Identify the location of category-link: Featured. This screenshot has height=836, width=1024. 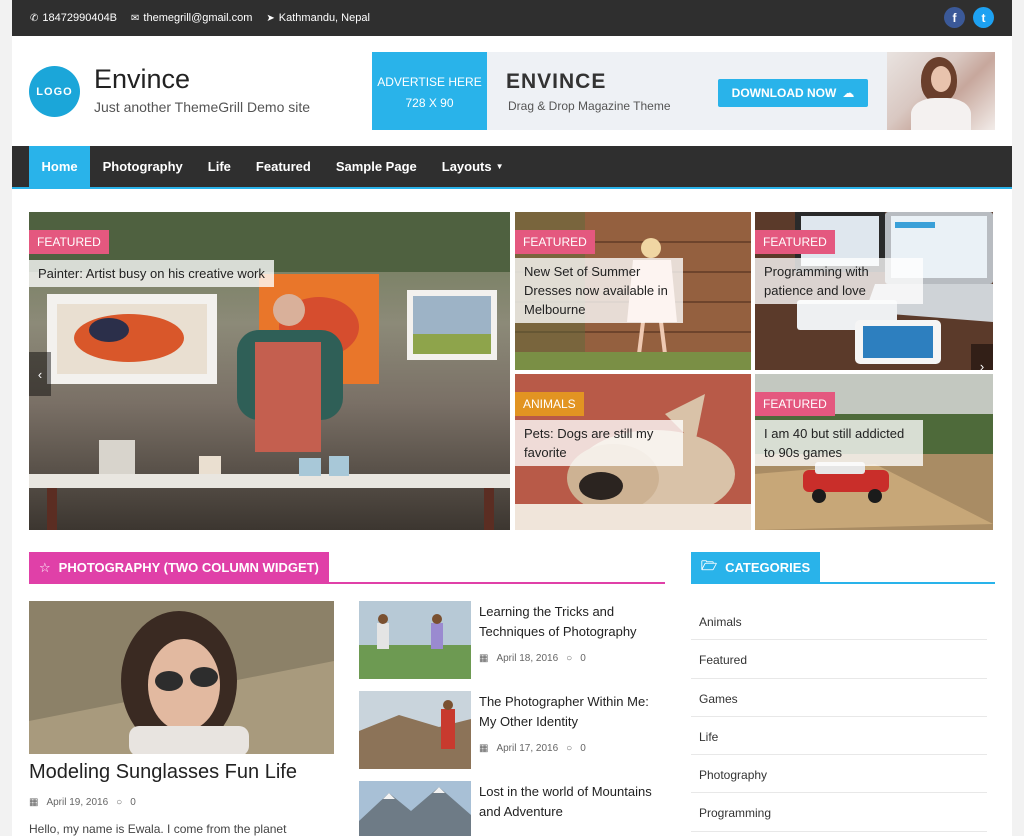
(839, 659).